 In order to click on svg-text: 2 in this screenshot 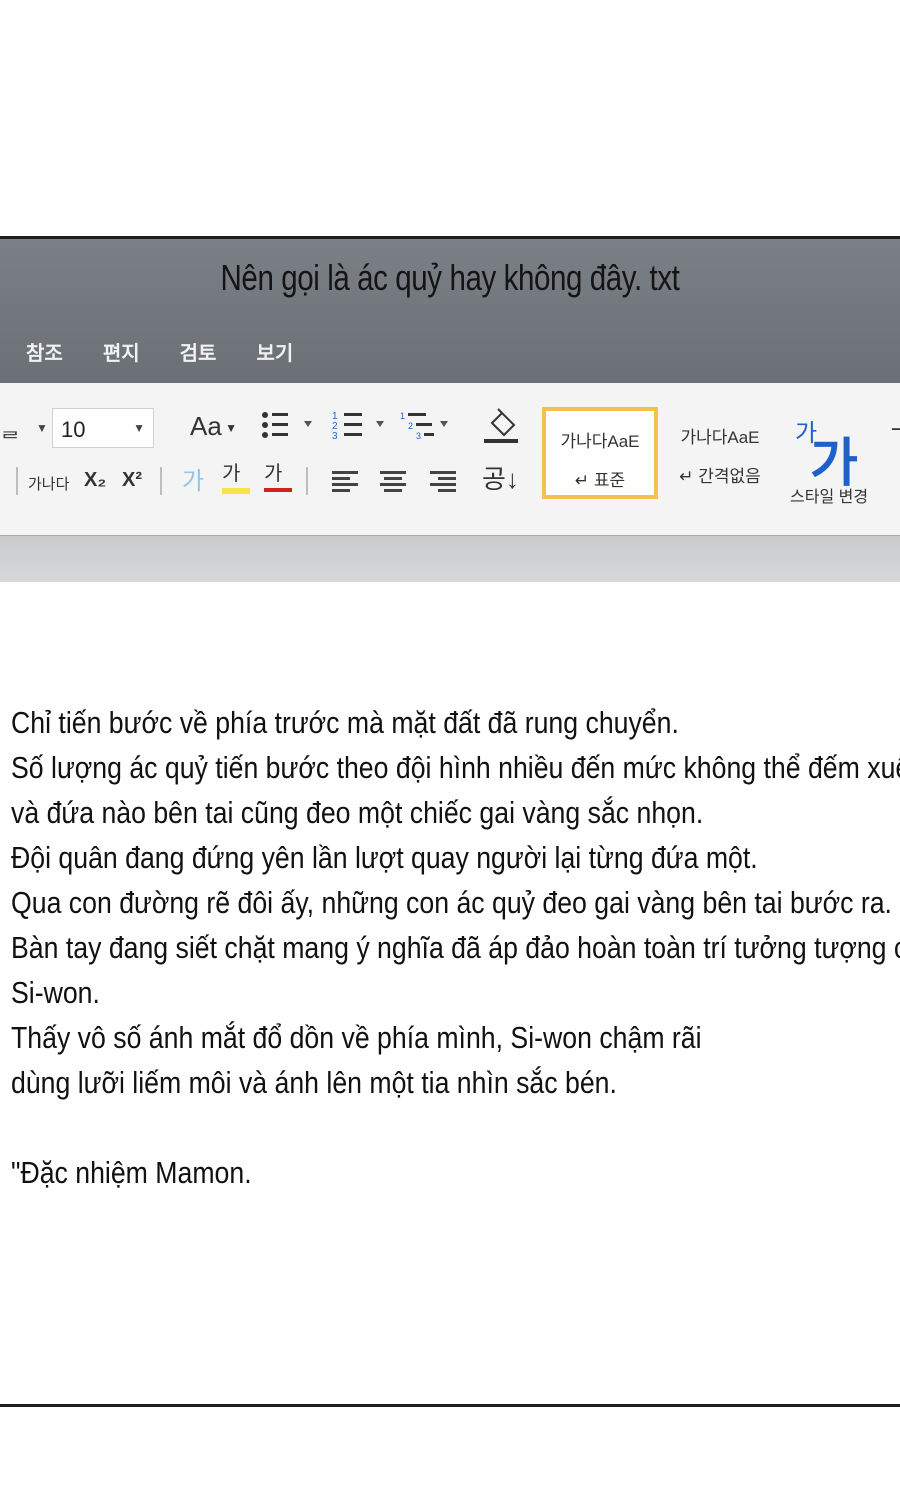, I will do `click(410, 426)`.